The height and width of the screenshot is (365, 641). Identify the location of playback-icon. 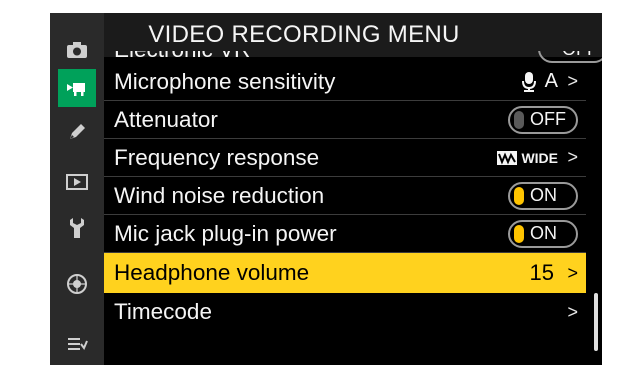
(77, 182).